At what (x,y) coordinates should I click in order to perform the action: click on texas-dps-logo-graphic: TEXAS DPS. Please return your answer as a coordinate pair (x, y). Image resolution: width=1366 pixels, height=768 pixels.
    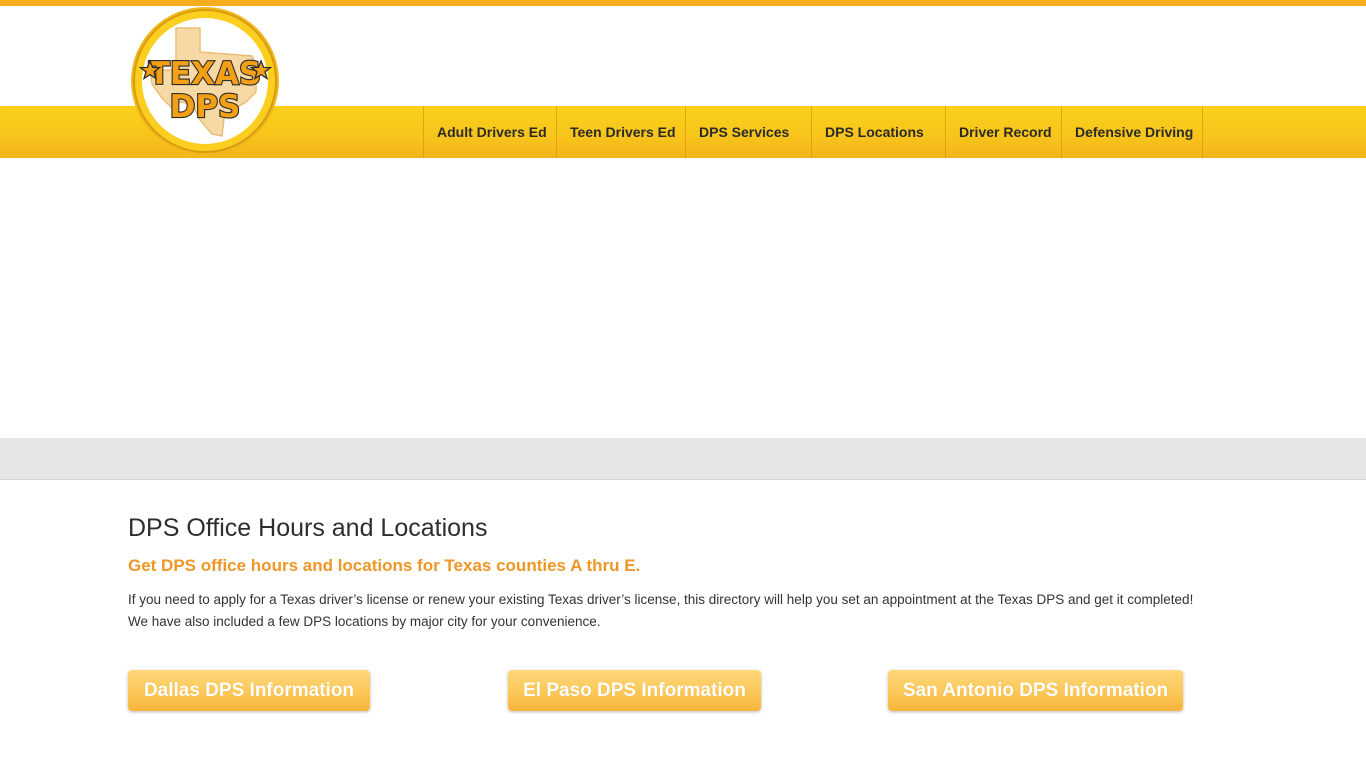
    Looking at the image, I should click on (205, 81).